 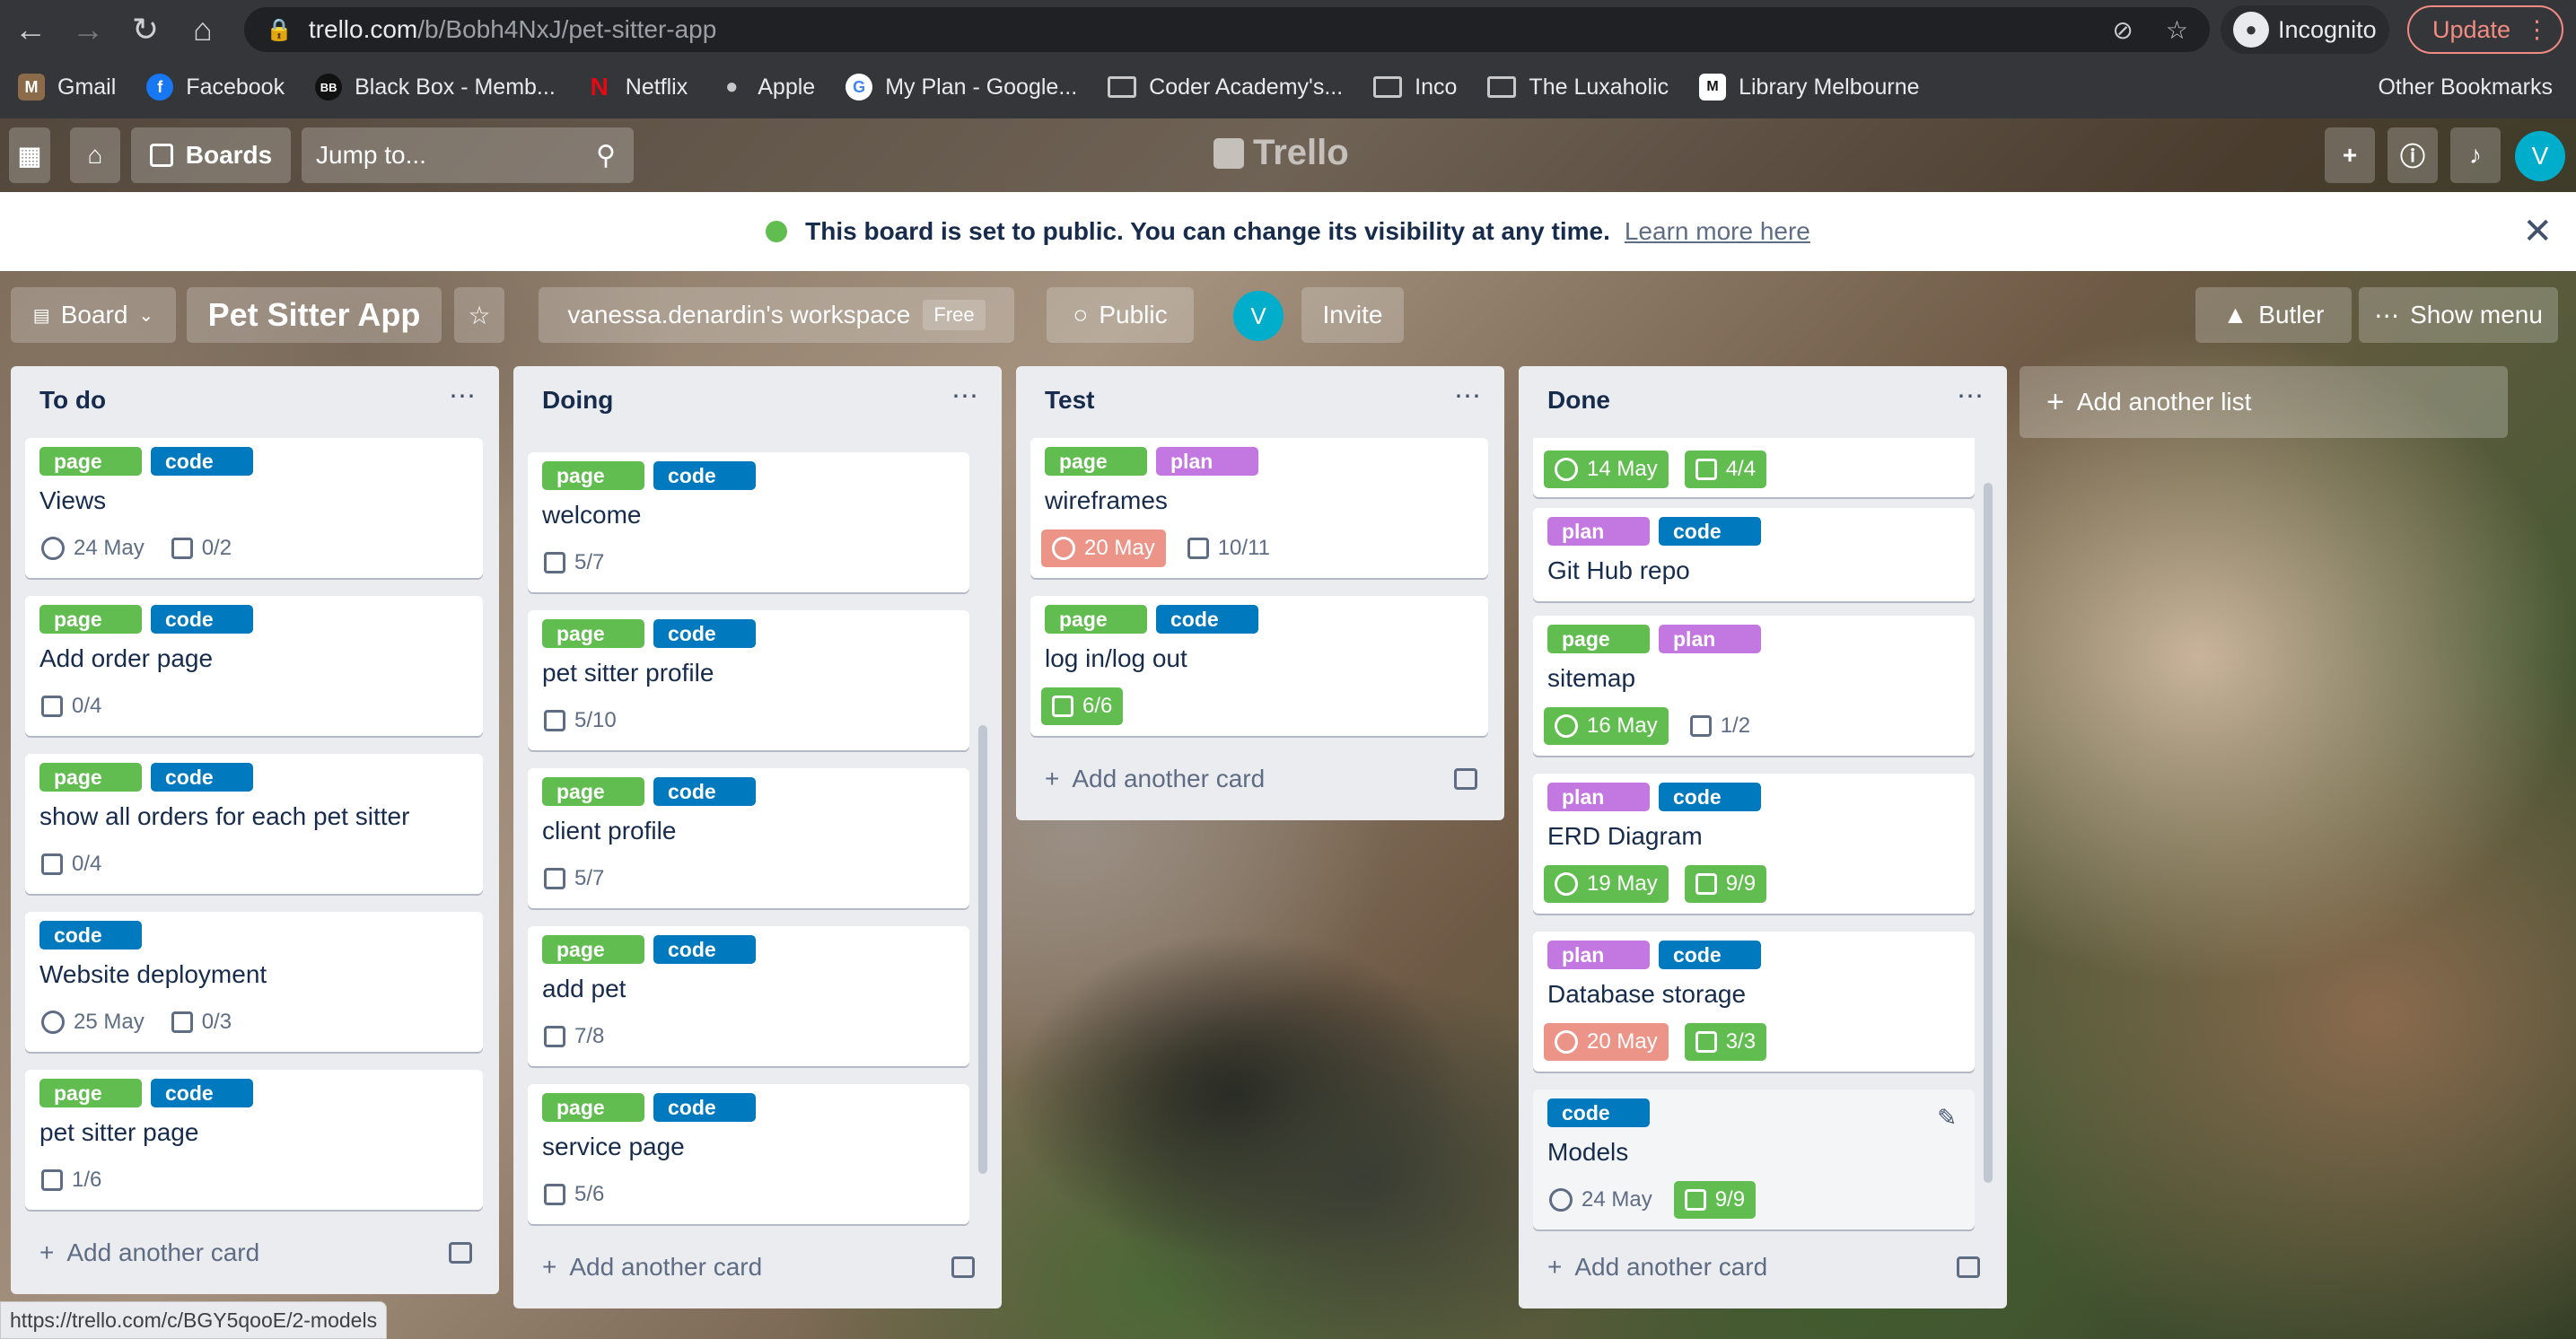 What do you see at coordinates (1259, 508) in the screenshot?
I see `card: page plan wireframes 20 May 10/11` at bounding box center [1259, 508].